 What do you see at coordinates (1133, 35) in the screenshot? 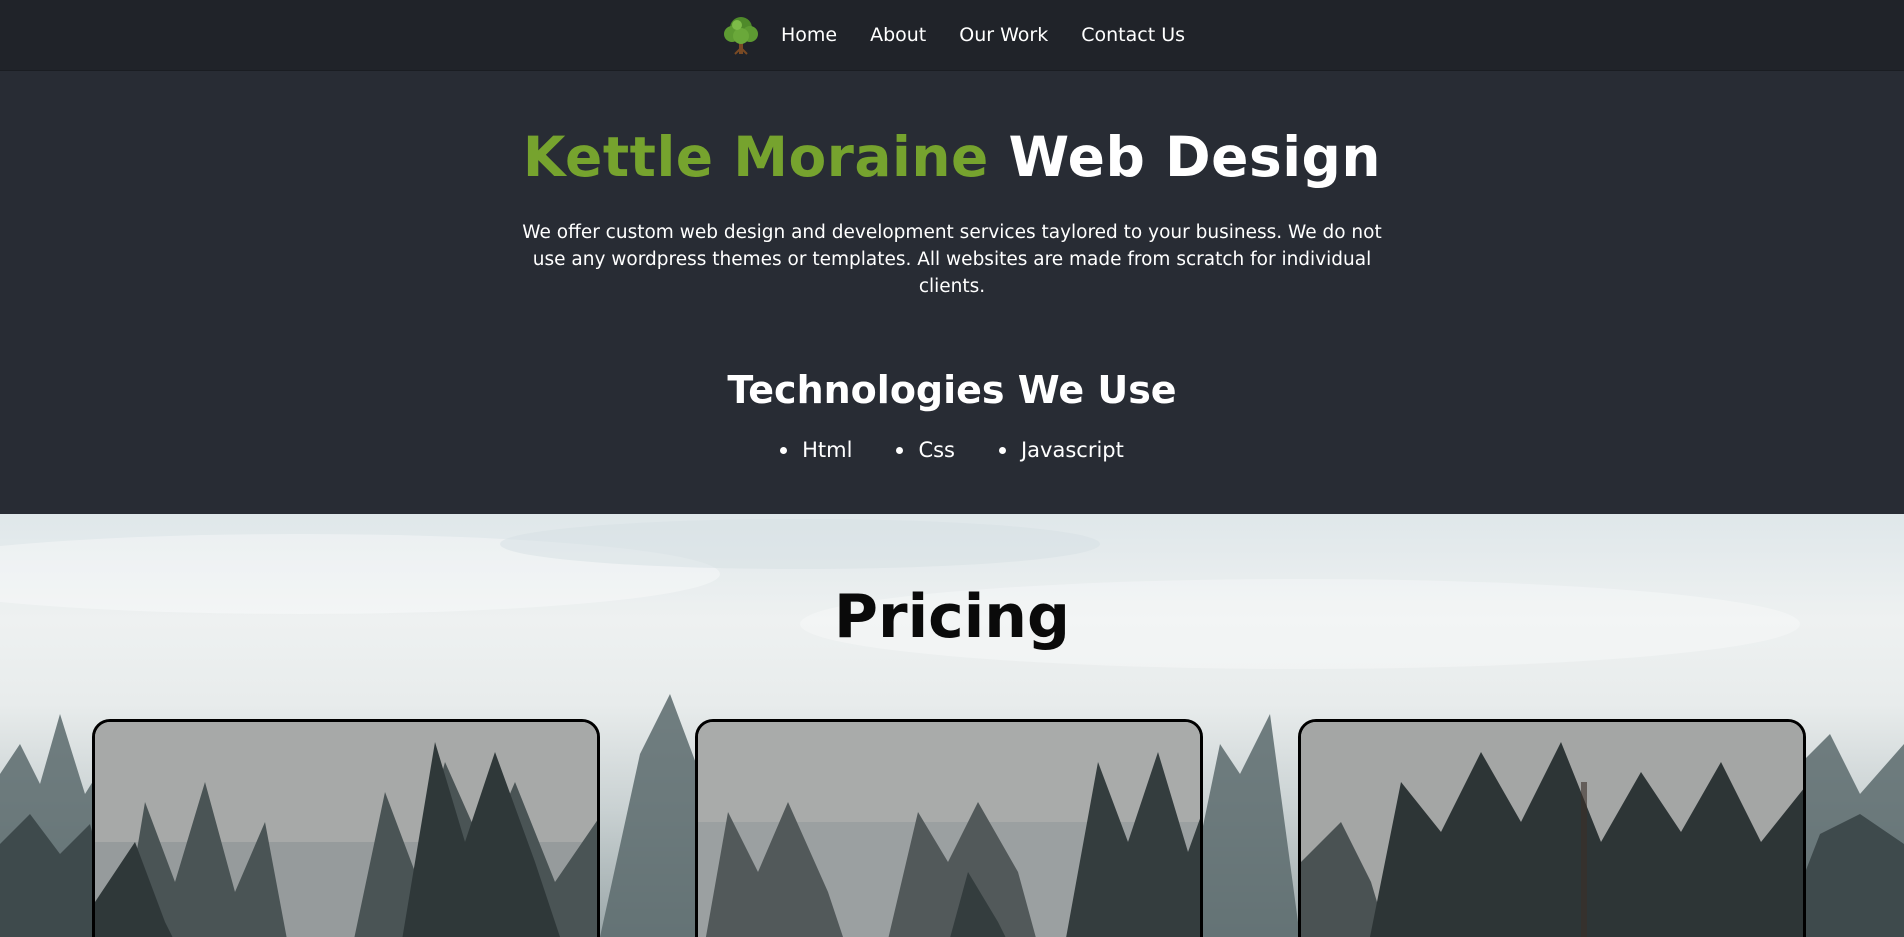
I see `nav-link-contact-us: Contact Us` at bounding box center [1133, 35].